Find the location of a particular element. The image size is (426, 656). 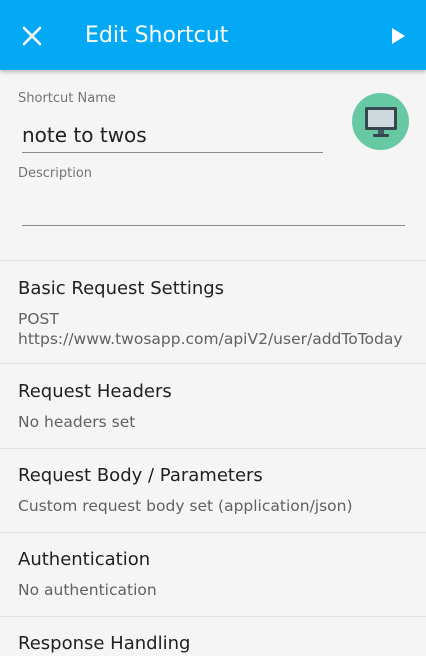

shortcut-name-label: Shortcut Name is located at coordinates (67, 98).